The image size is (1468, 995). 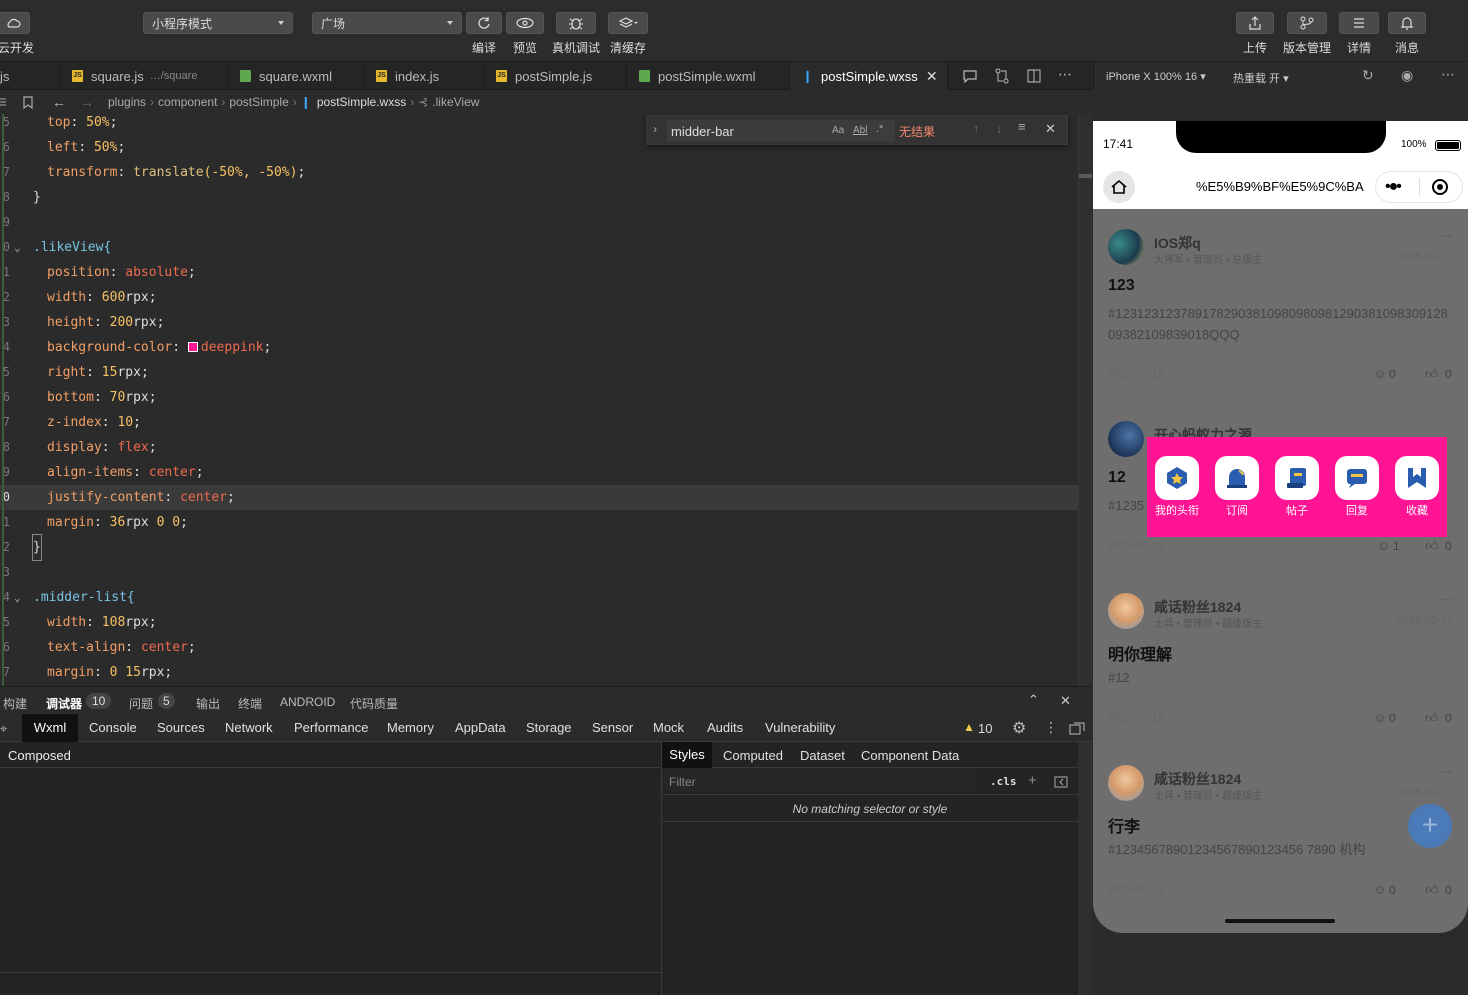 What do you see at coordinates (869, 76) in the screenshot?
I see `tab-postsimple-wxss: ❙ postSimple.wxss ✕` at bounding box center [869, 76].